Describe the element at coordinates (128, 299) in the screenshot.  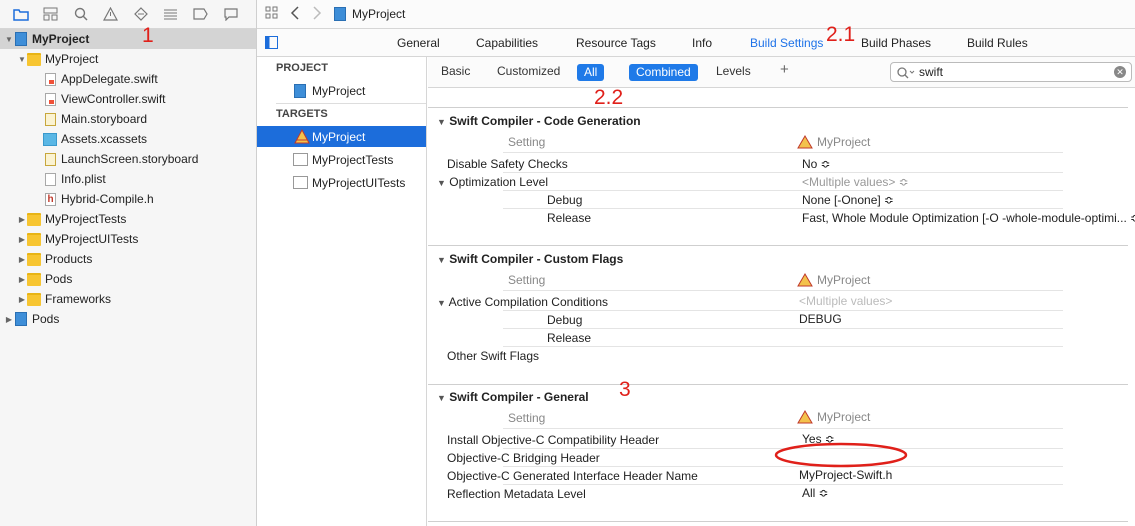
I see `tree-row-folder: ▶ Frameworks` at that location.